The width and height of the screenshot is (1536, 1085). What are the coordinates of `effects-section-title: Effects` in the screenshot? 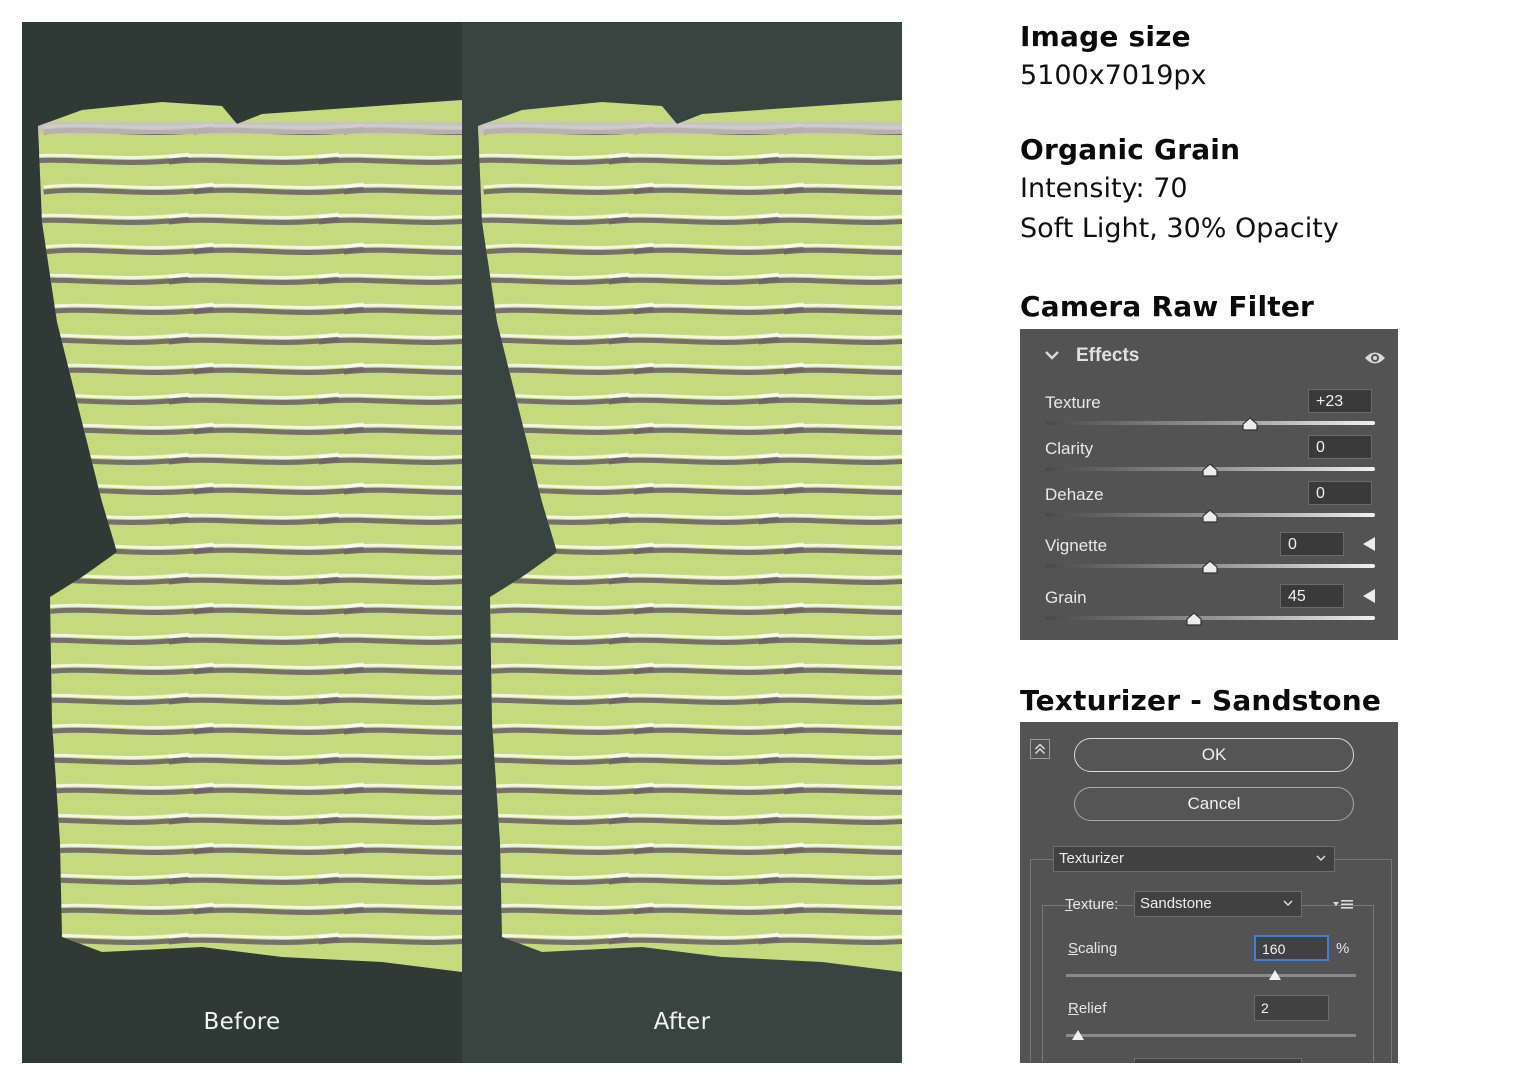 It's located at (1107, 356).